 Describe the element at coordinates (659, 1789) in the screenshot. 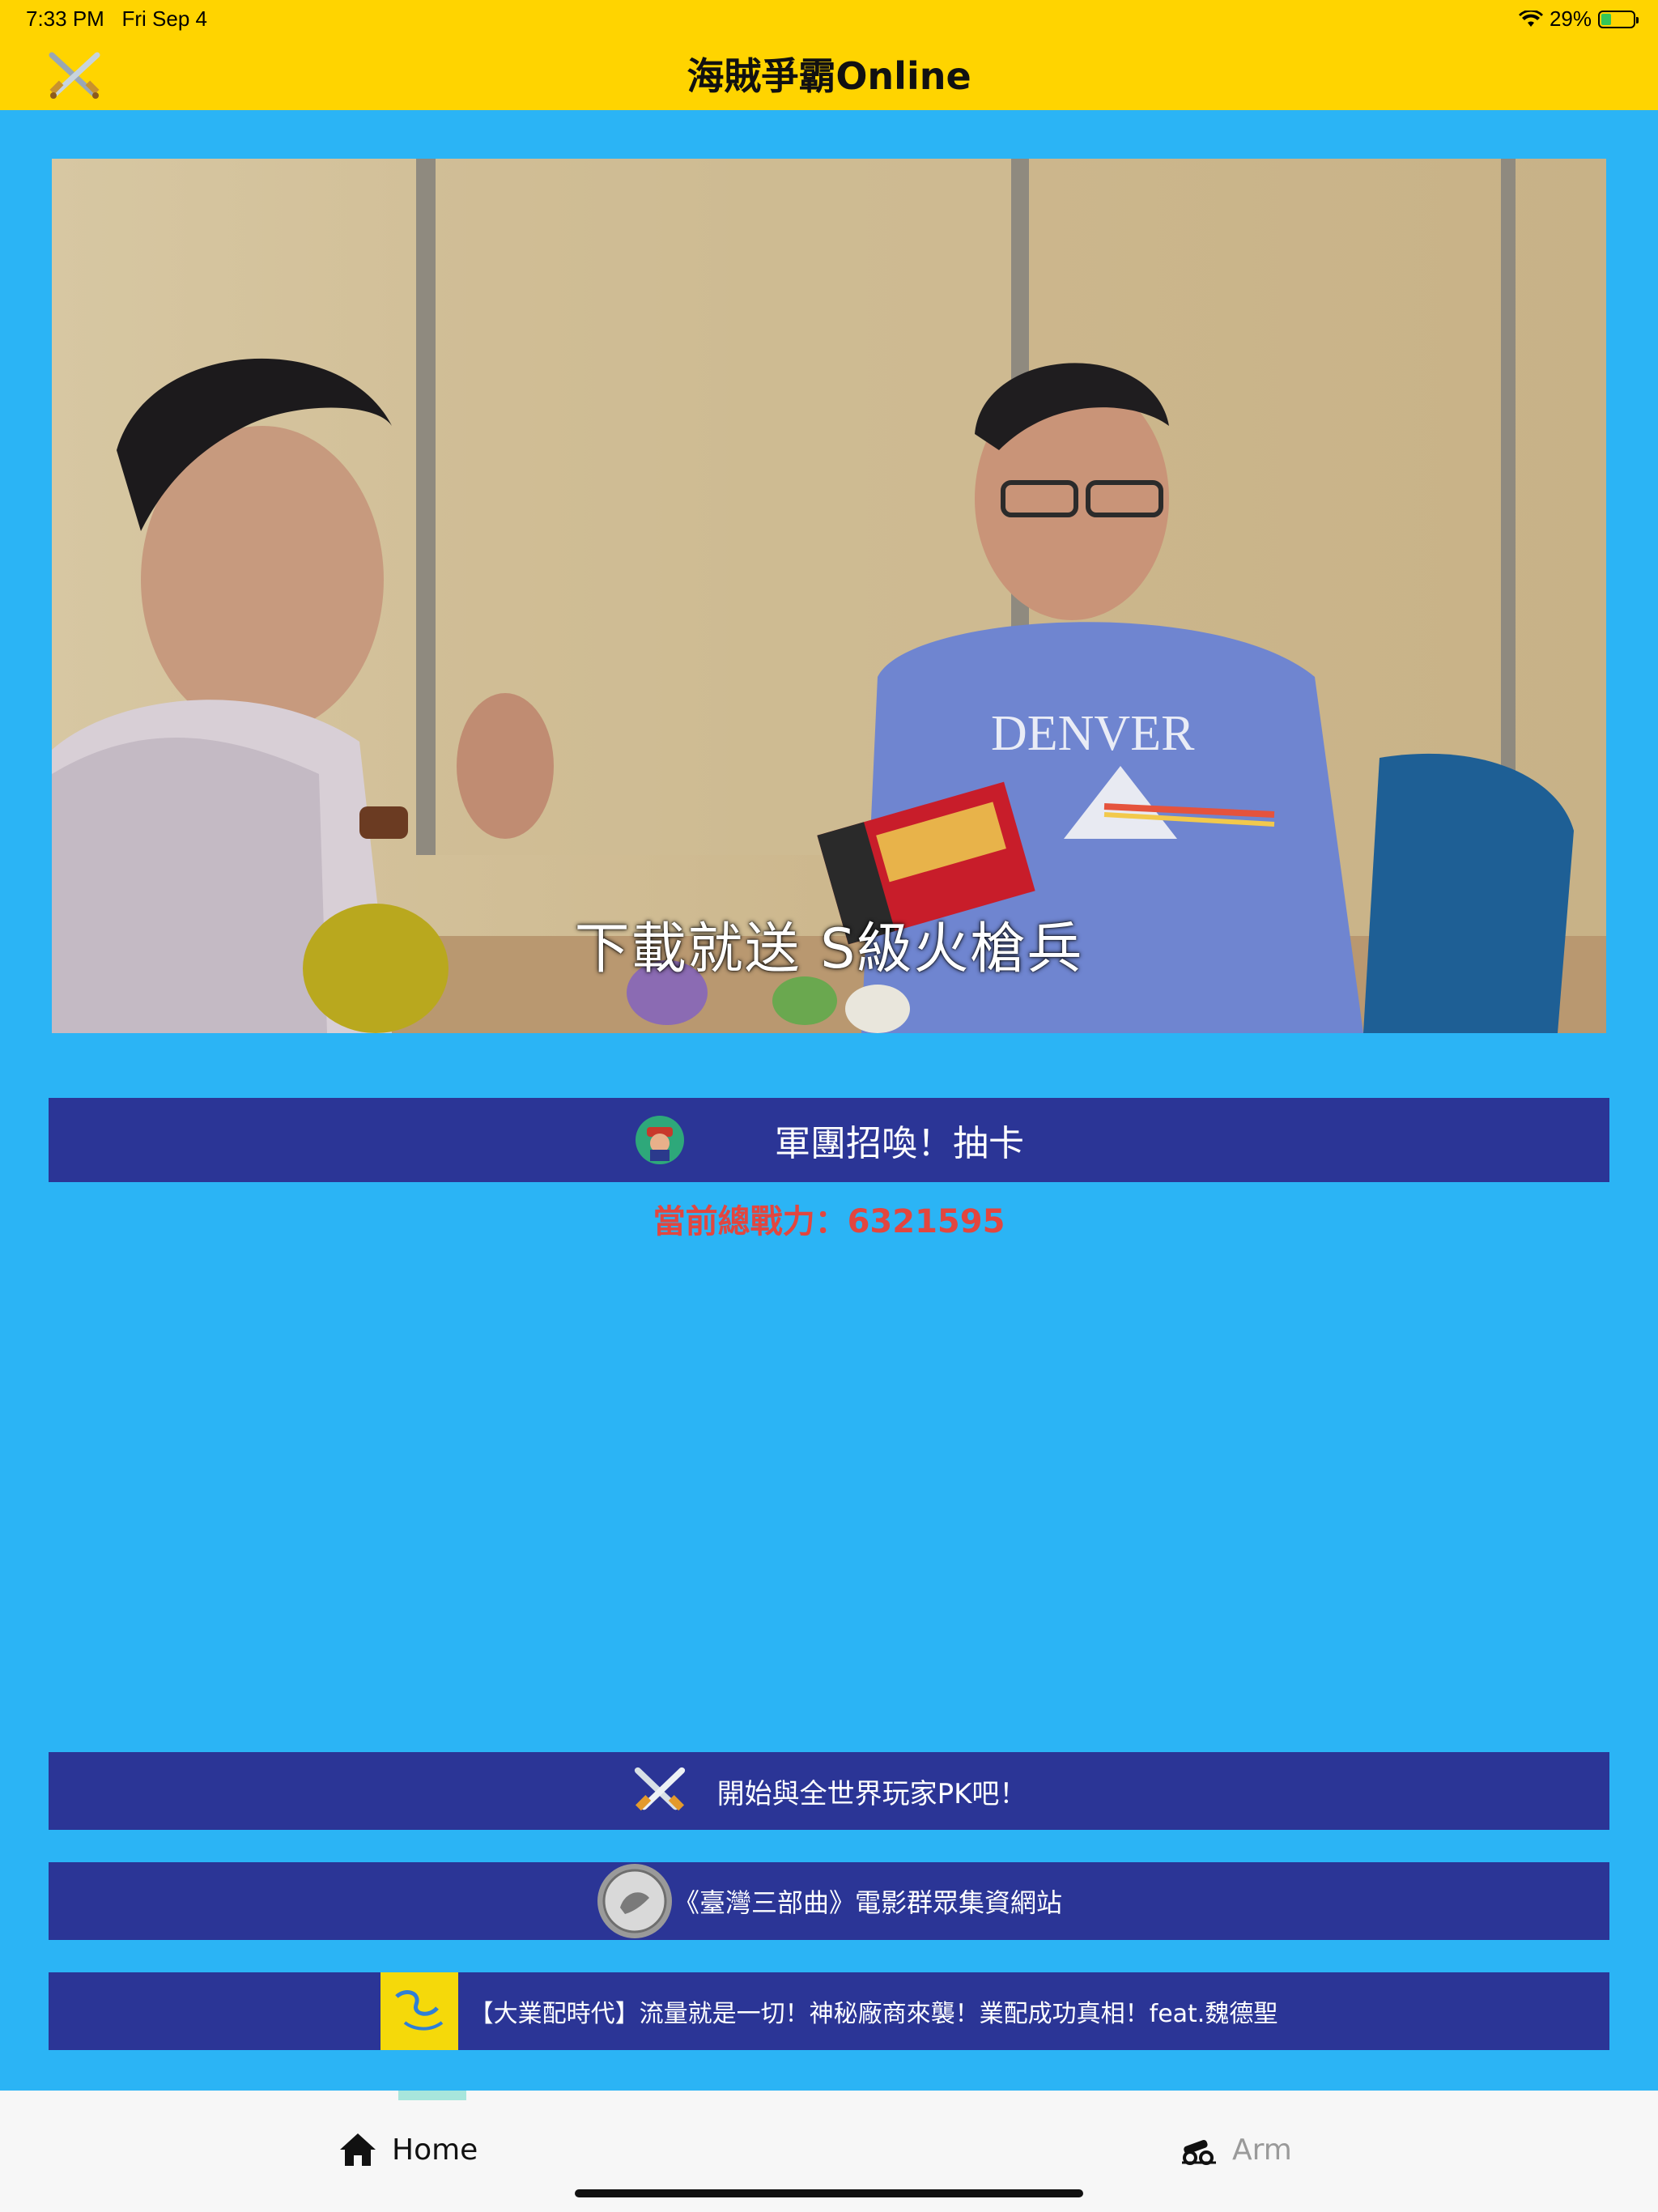

I see `crossed-swords-icon` at that location.